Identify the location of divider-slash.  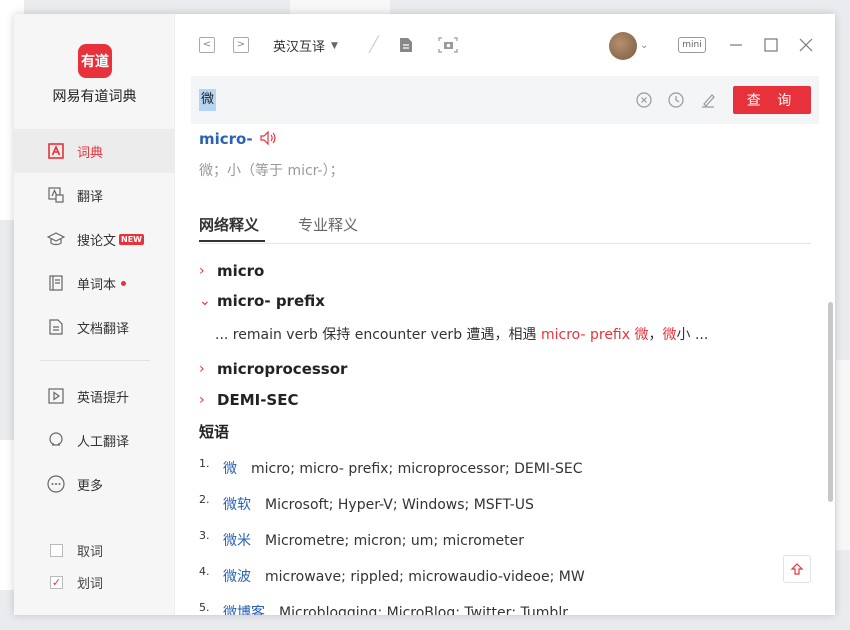
(374, 44).